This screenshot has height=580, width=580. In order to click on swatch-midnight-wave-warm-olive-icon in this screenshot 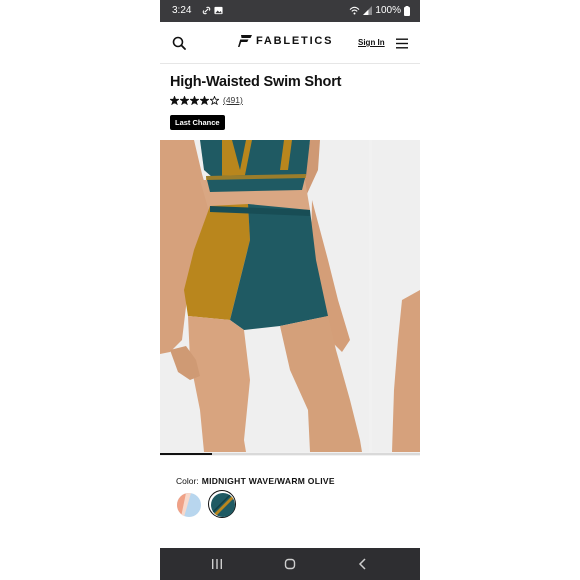, I will do `click(223, 505)`.